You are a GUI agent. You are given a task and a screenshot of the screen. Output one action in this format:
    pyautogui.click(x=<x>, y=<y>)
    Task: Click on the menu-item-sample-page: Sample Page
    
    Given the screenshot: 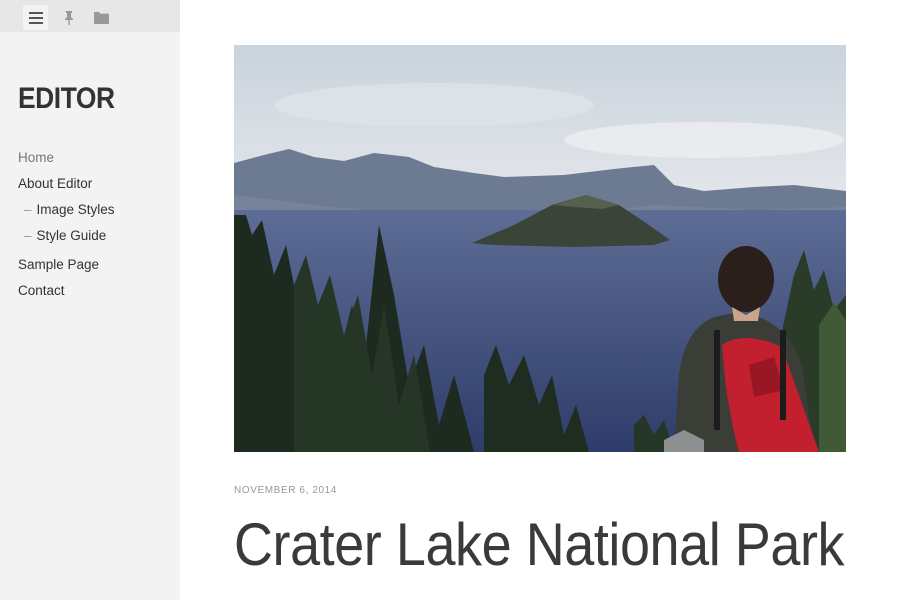 What is the action you would take?
    pyautogui.click(x=58, y=264)
    